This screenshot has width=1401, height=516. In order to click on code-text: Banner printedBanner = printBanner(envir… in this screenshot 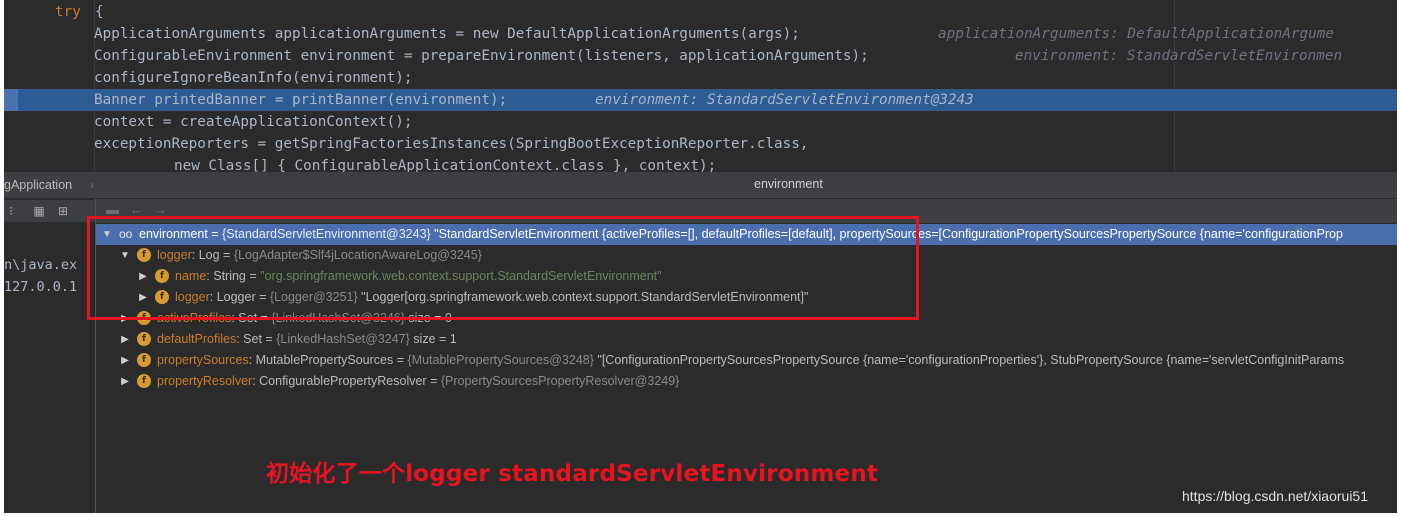, I will do `click(301, 100)`.